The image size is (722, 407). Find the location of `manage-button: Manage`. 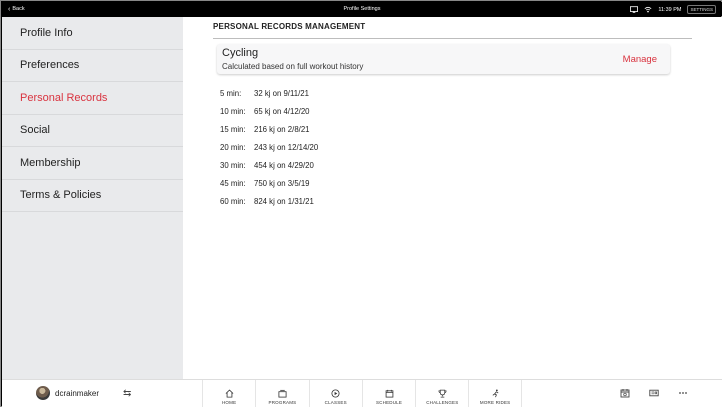

manage-button: Manage is located at coordinates (640, 59).